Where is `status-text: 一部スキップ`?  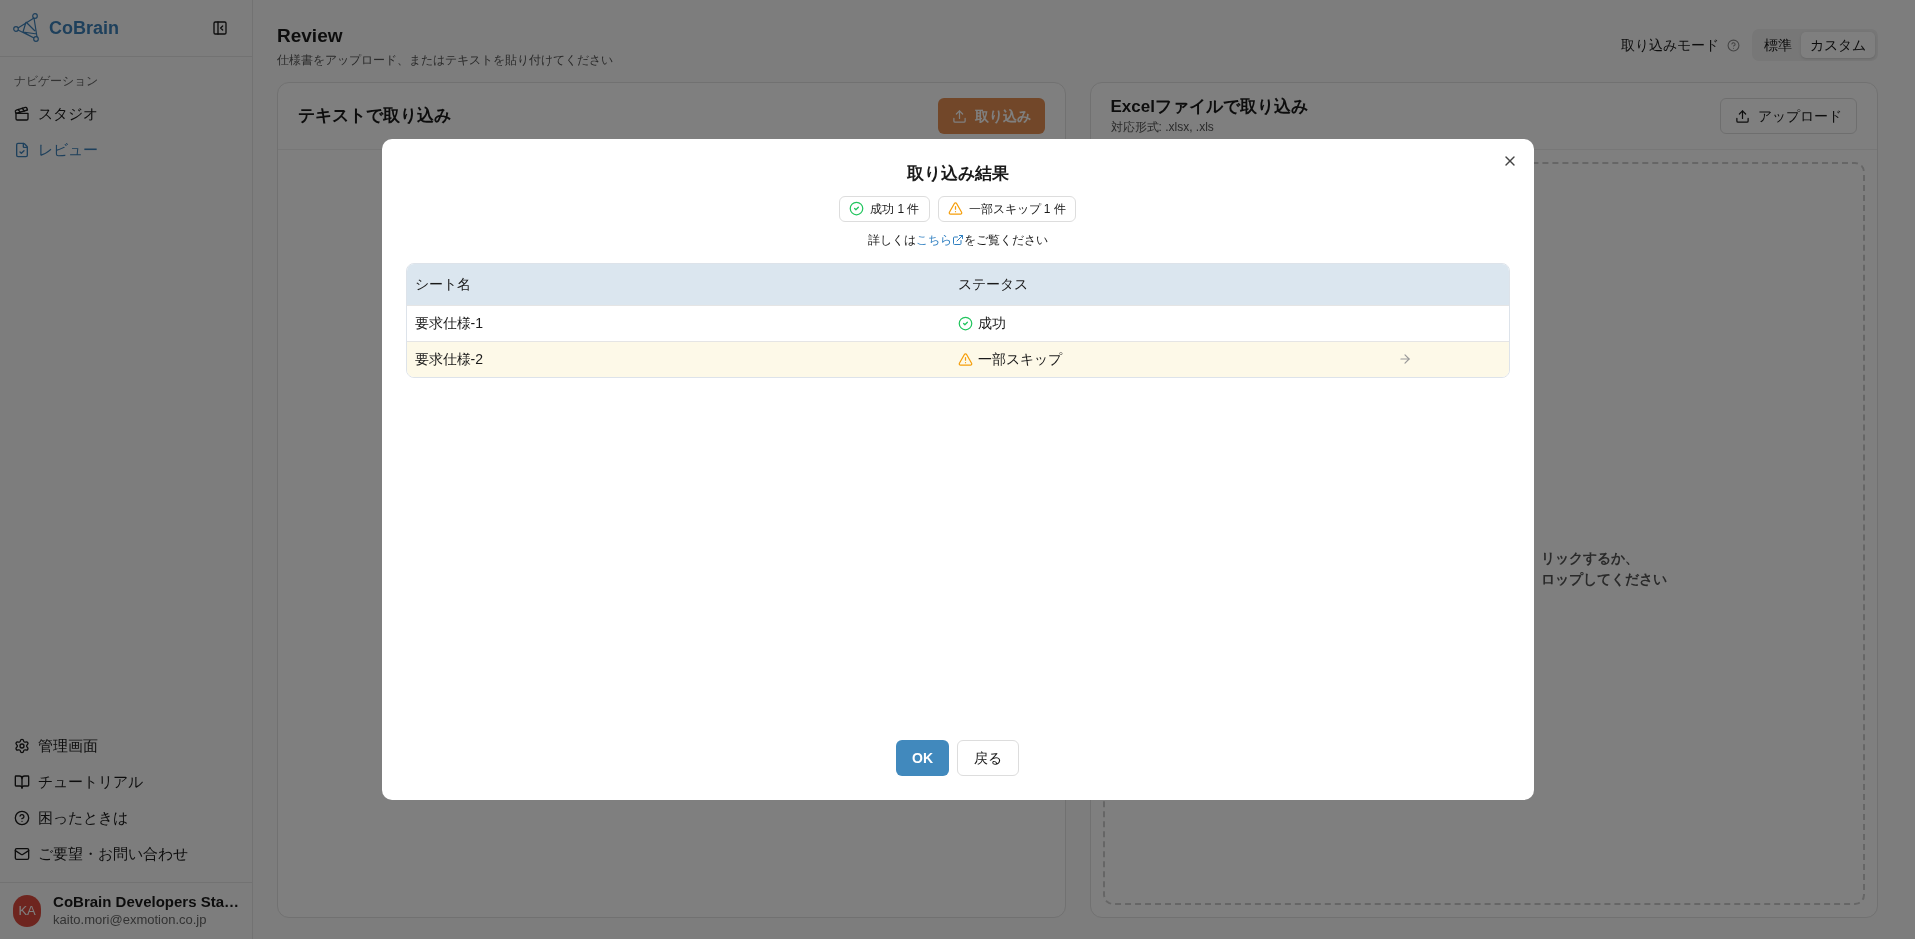
status-text: 一部スキップ is located at coordinates (1019, 359).